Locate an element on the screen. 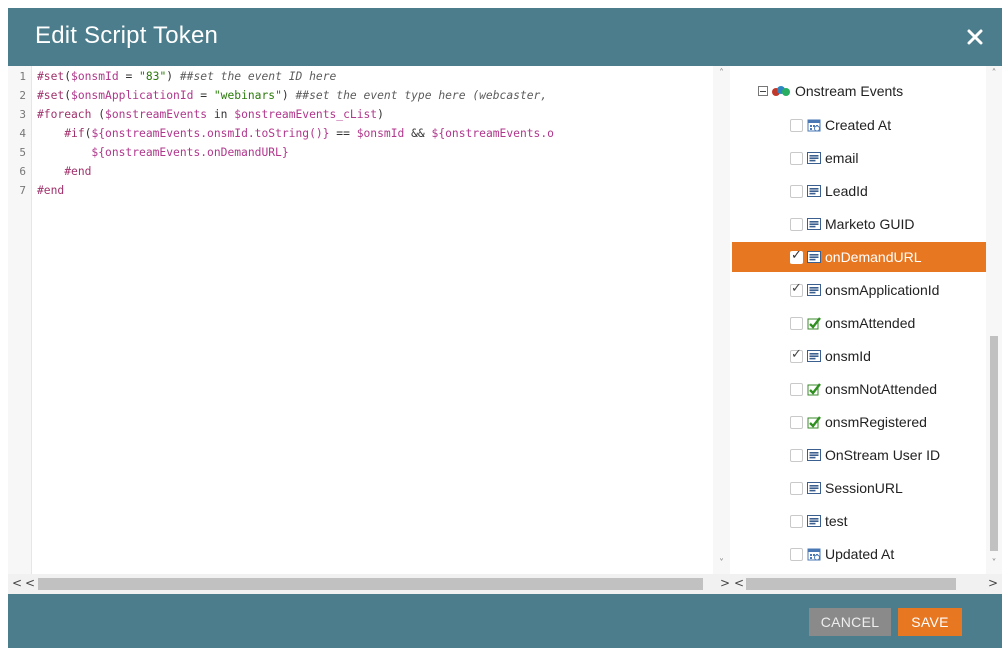 The image size is (1002, 648). save-button: SAVE is located at coordinates (930, 622).